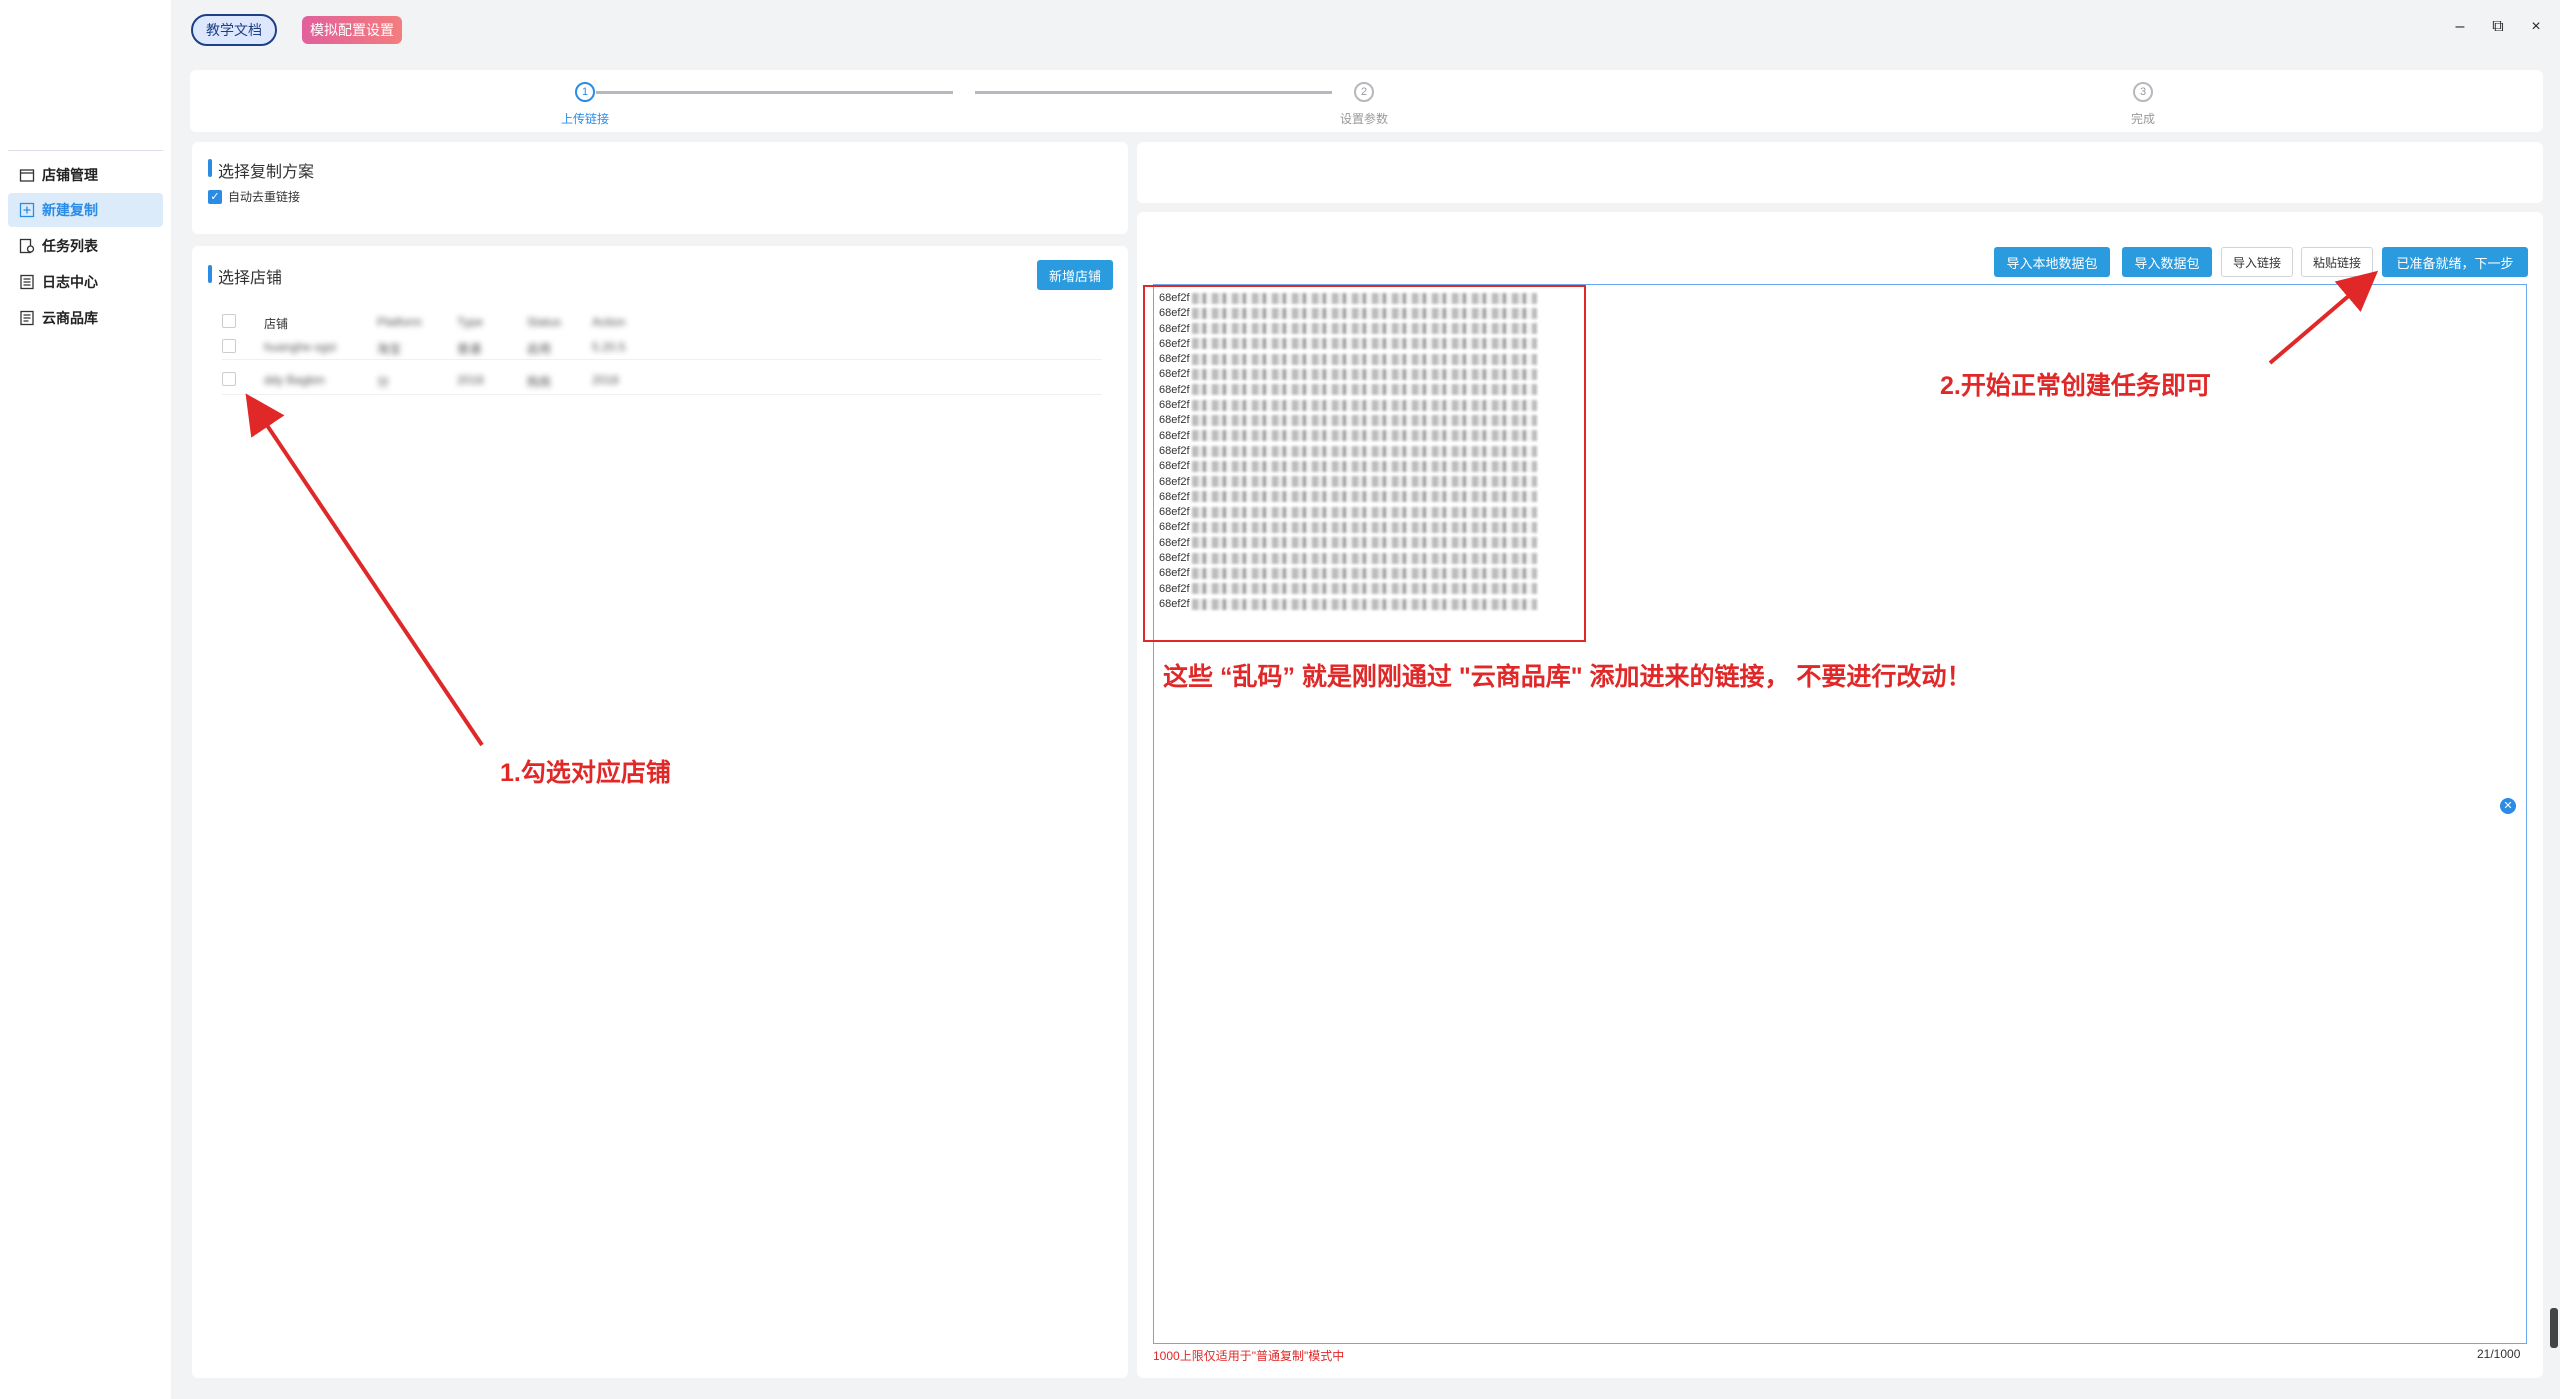 The image size is (2560, 1399). I want to click on arrow-to-store-checkbox, so click(364, 570).